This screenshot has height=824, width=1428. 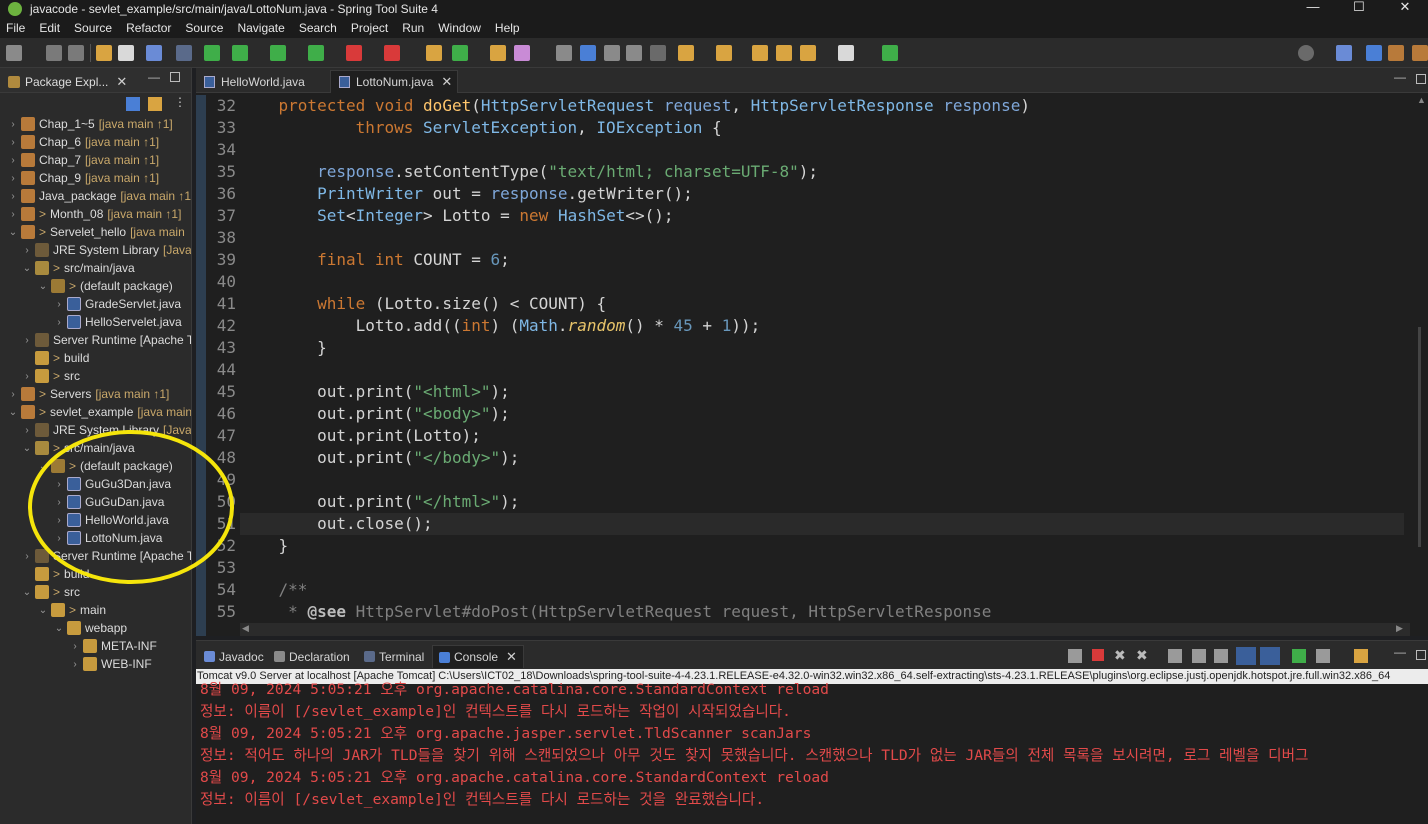 I want to click on tree-item: › Chap_7 [java main ↑1], so click(x=83, y=160).